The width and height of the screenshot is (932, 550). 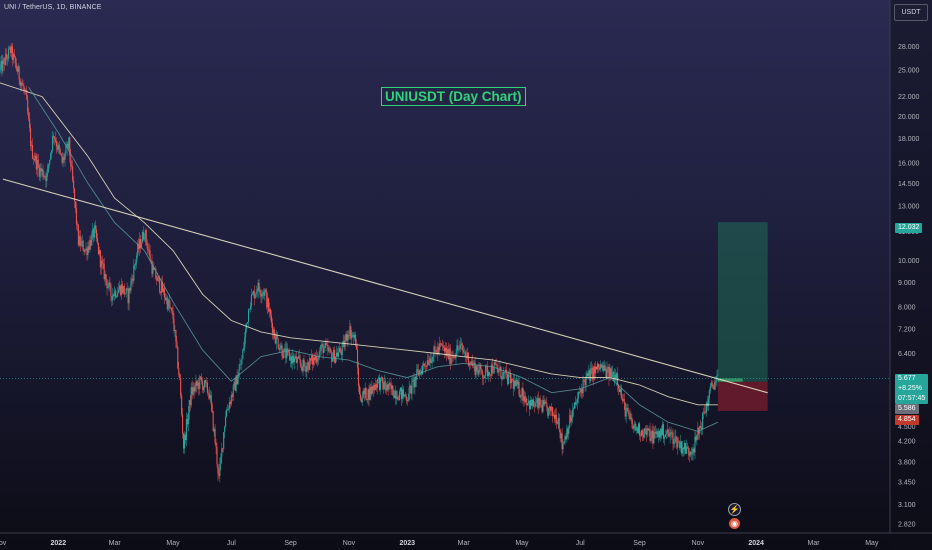 What do you see at coordinates (734, 523) in the screenshot?
I see `dividend-icon: ◉` at bounding box center [734, 523].